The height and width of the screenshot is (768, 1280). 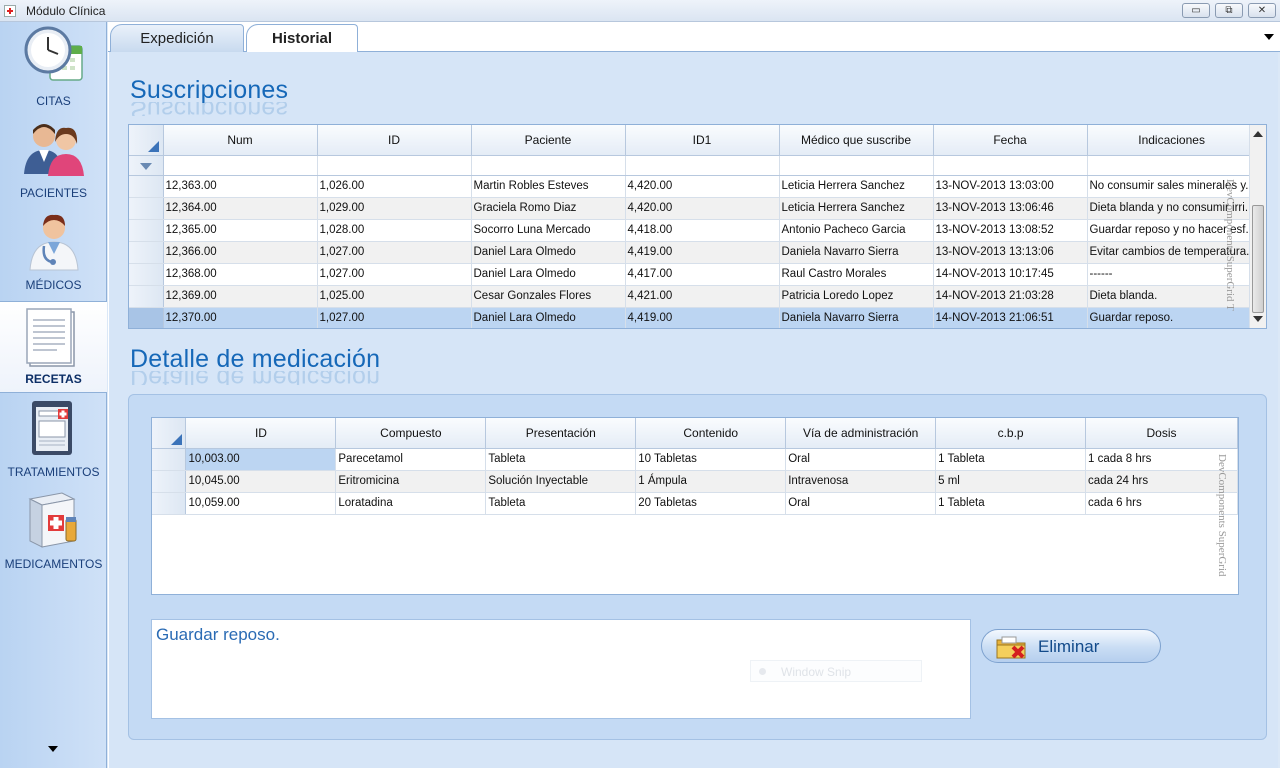 What do you see at coordinates (561, 459) in the screenshot?
I see `table-cell: Tableta` at bounding box center [561, 459].